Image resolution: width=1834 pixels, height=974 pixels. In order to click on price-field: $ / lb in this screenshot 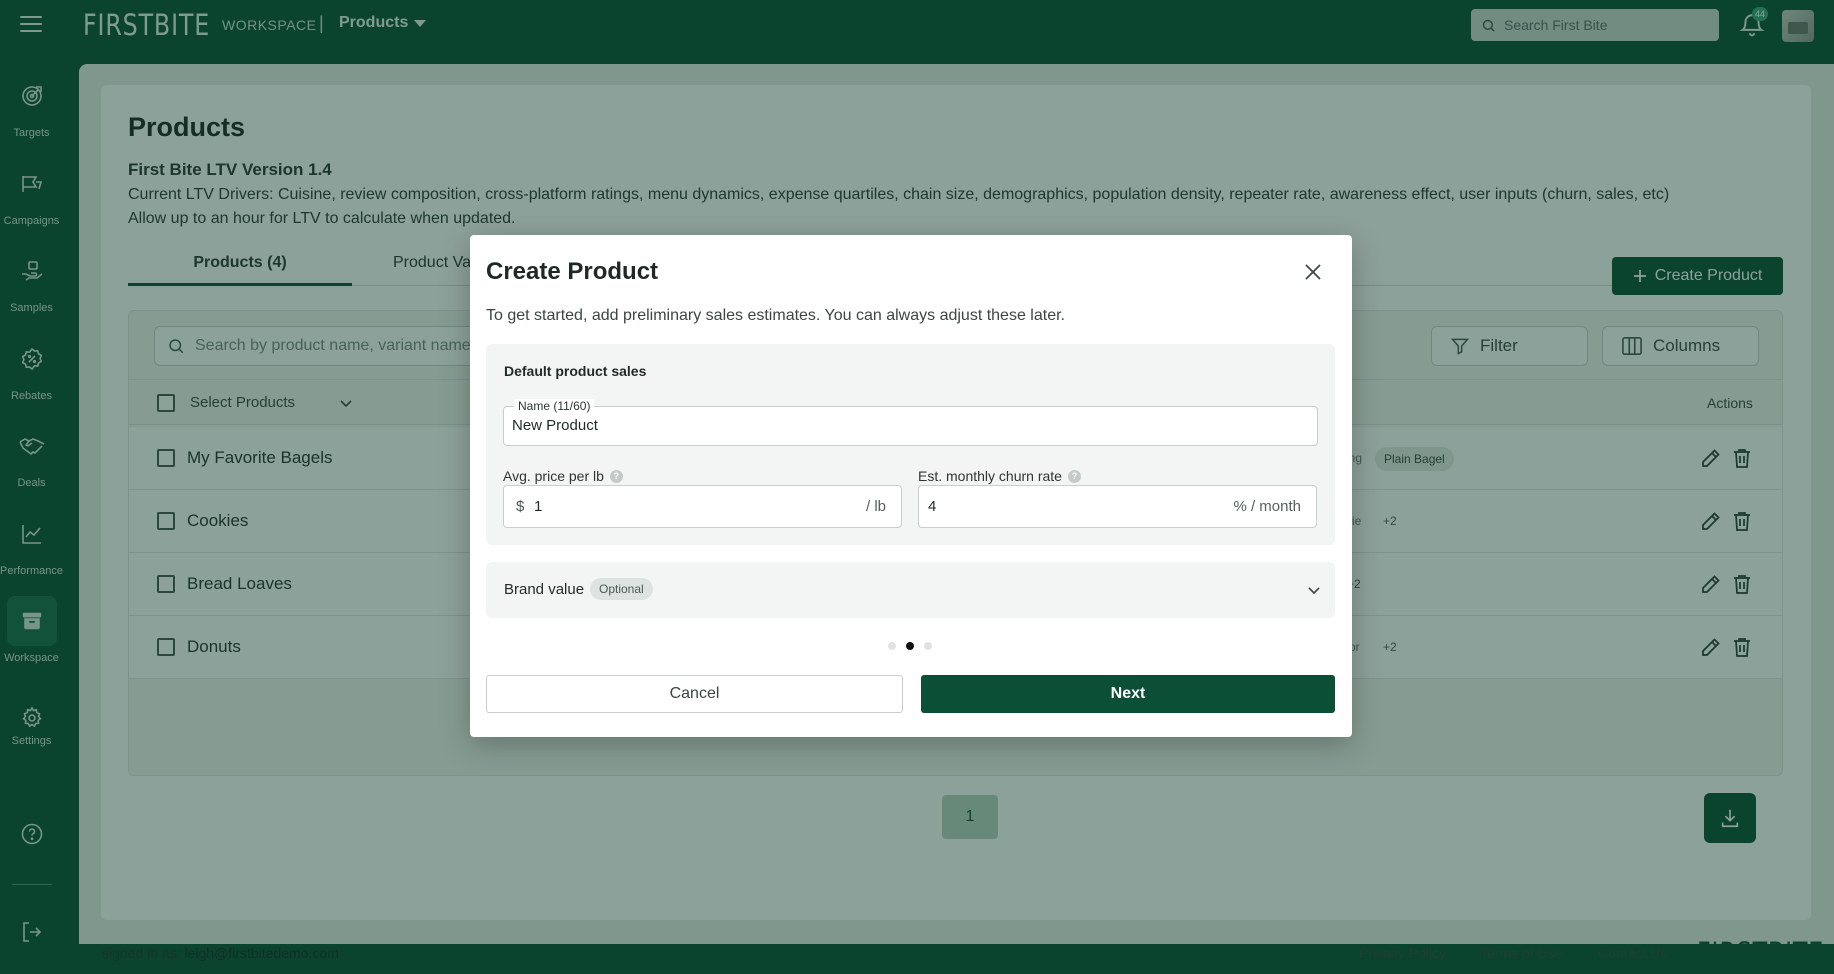, I will do `click(702, 506)`.